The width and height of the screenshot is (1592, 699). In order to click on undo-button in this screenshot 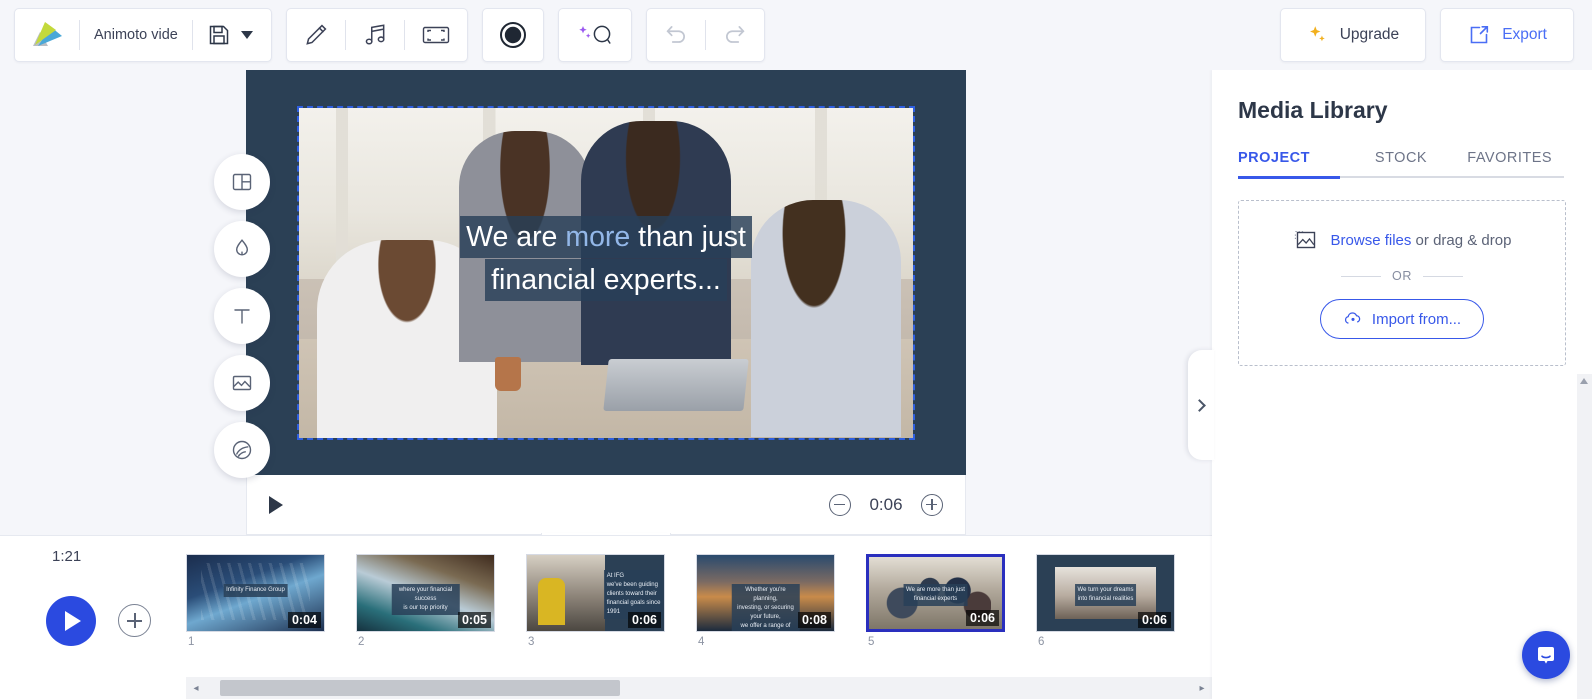, I will do `click(676, 35)`.